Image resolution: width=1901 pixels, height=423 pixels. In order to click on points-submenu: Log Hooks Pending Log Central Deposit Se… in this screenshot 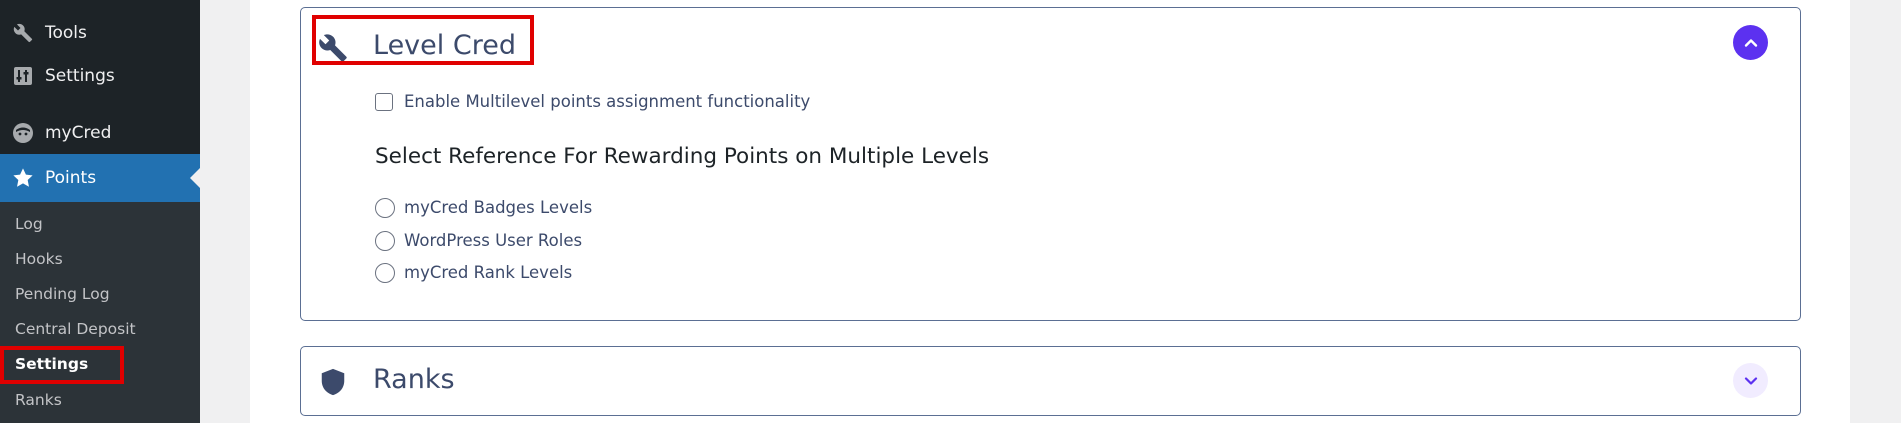, I will do `click(100, 312)`.